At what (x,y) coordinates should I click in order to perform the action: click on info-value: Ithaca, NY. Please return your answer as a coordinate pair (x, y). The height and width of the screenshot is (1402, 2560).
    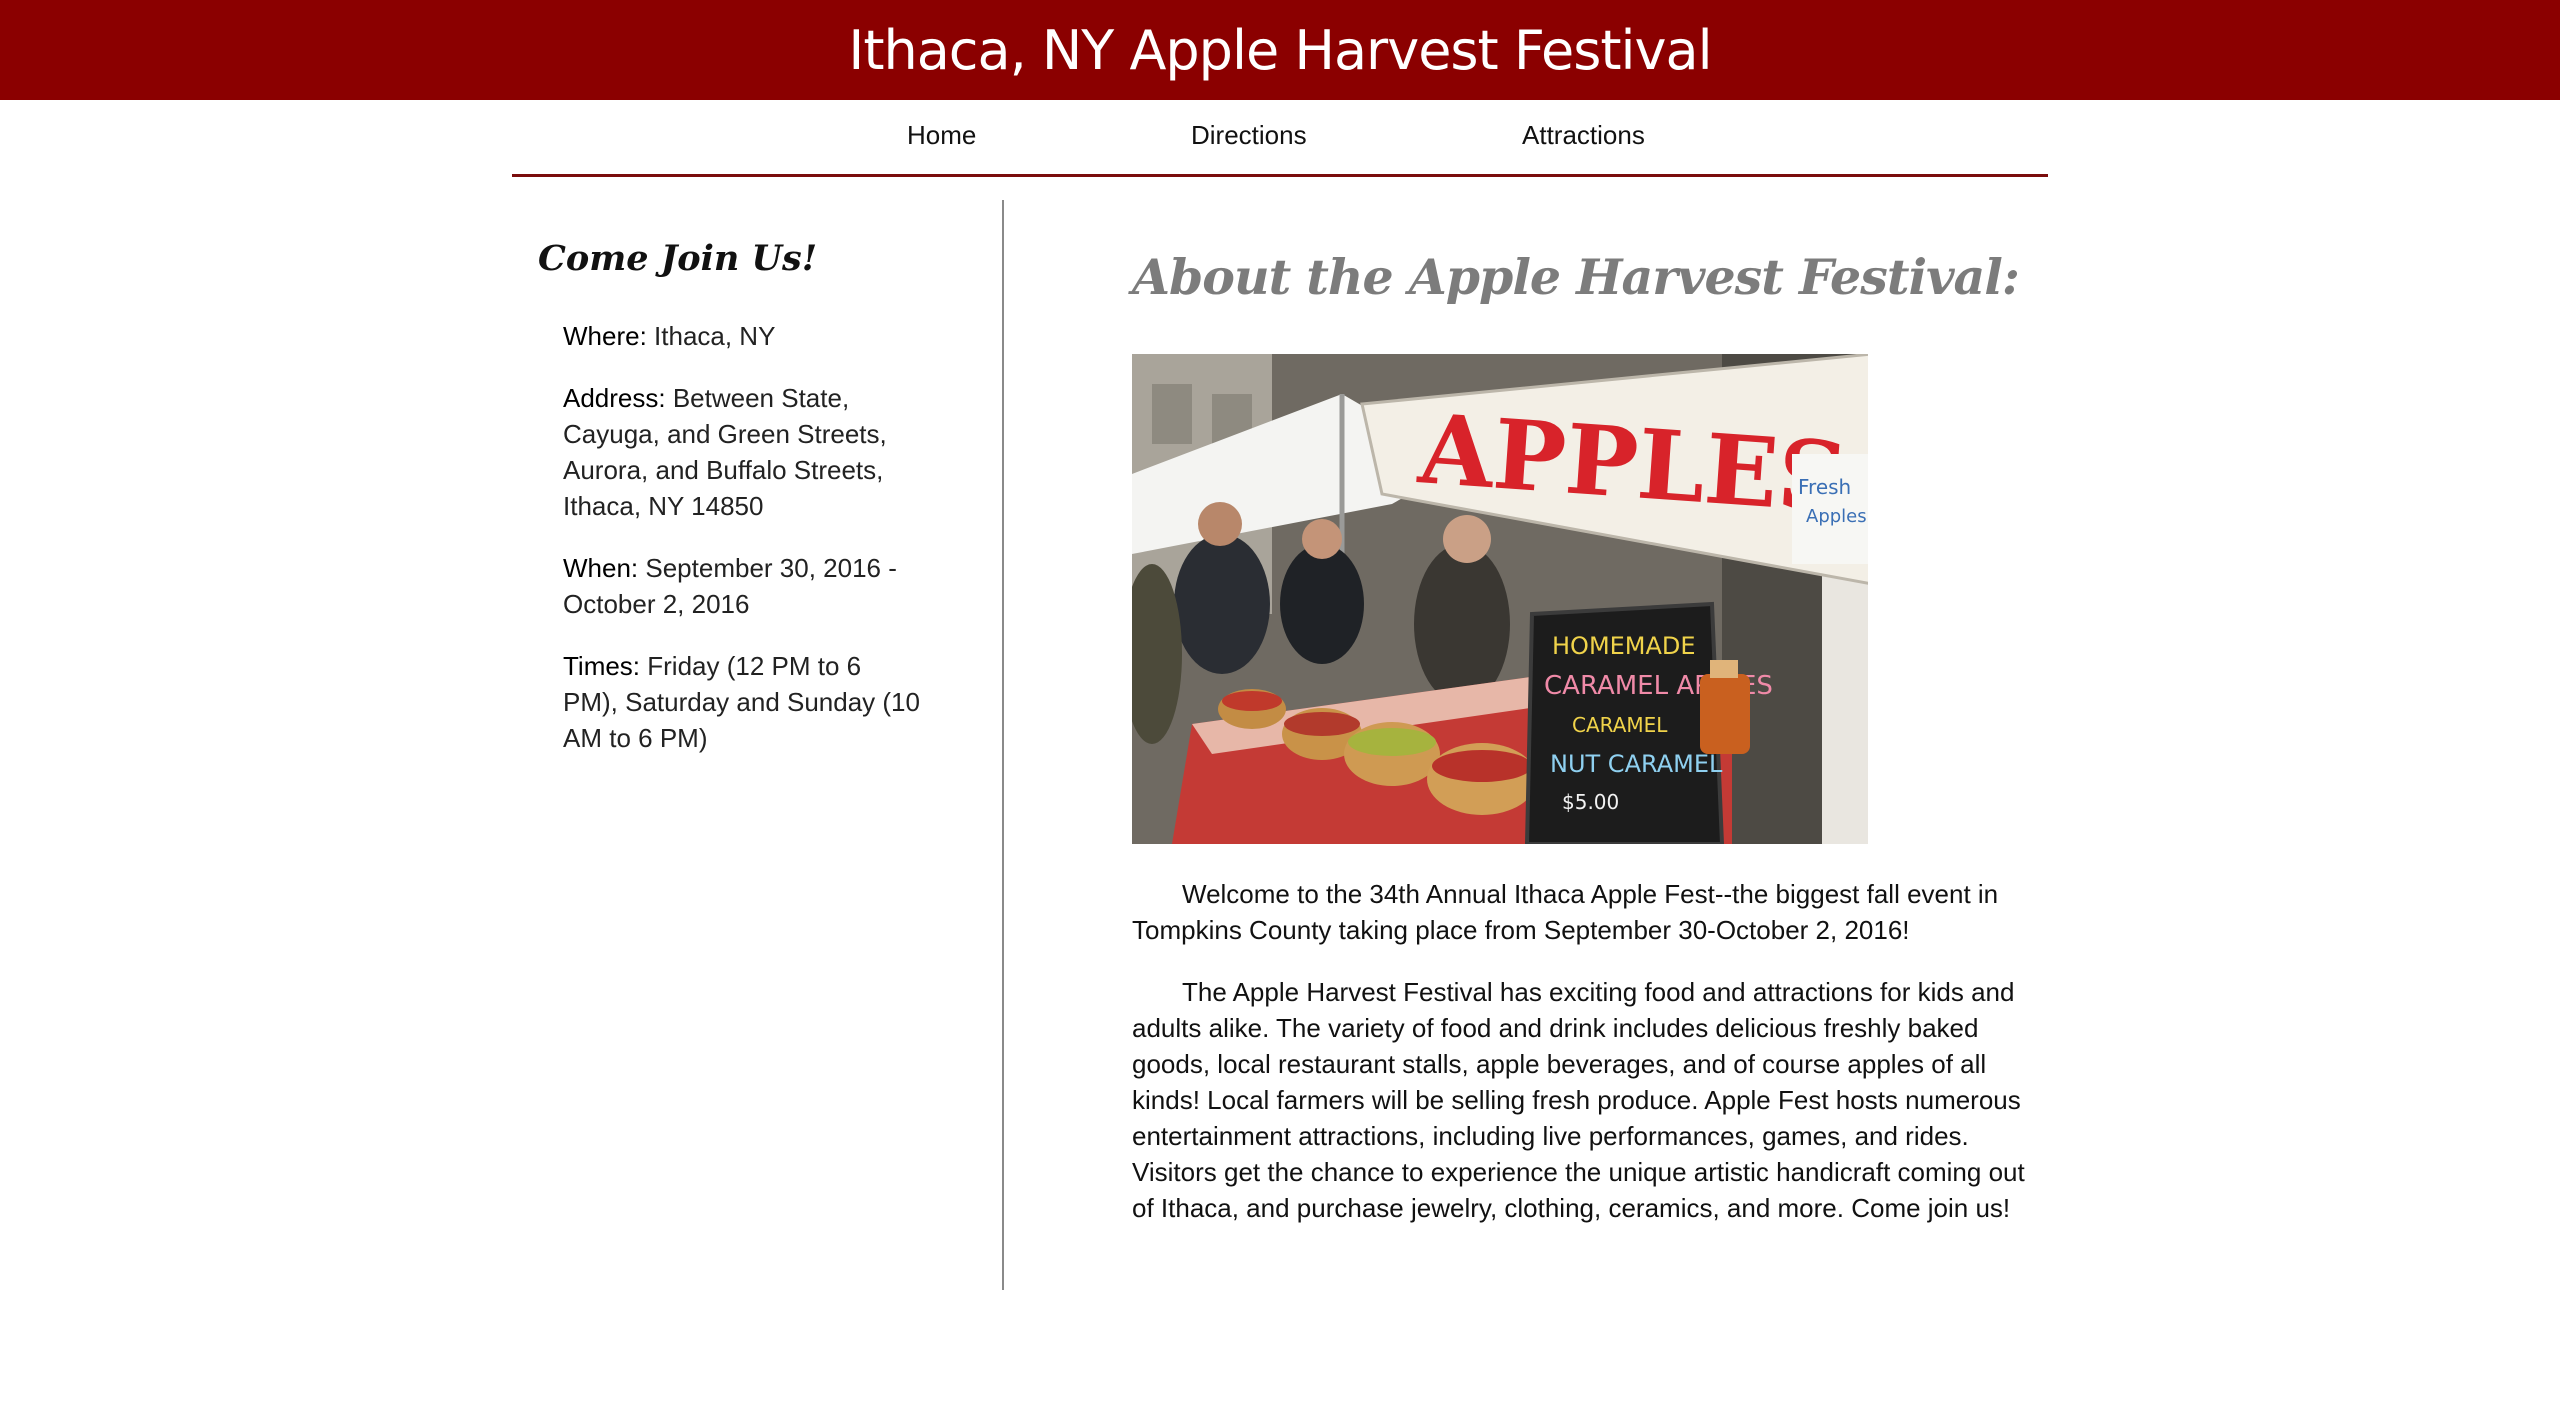
    Looking at the image, I should click on (711, 336).